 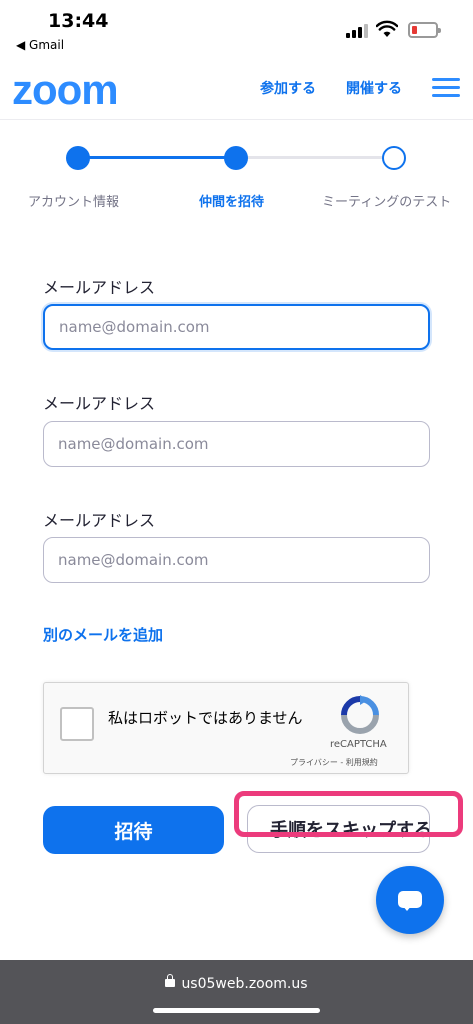 What do you see at coordinates (170, 980) in the screenshot?
I see `lock-icon` at bounding box center [170, 980].